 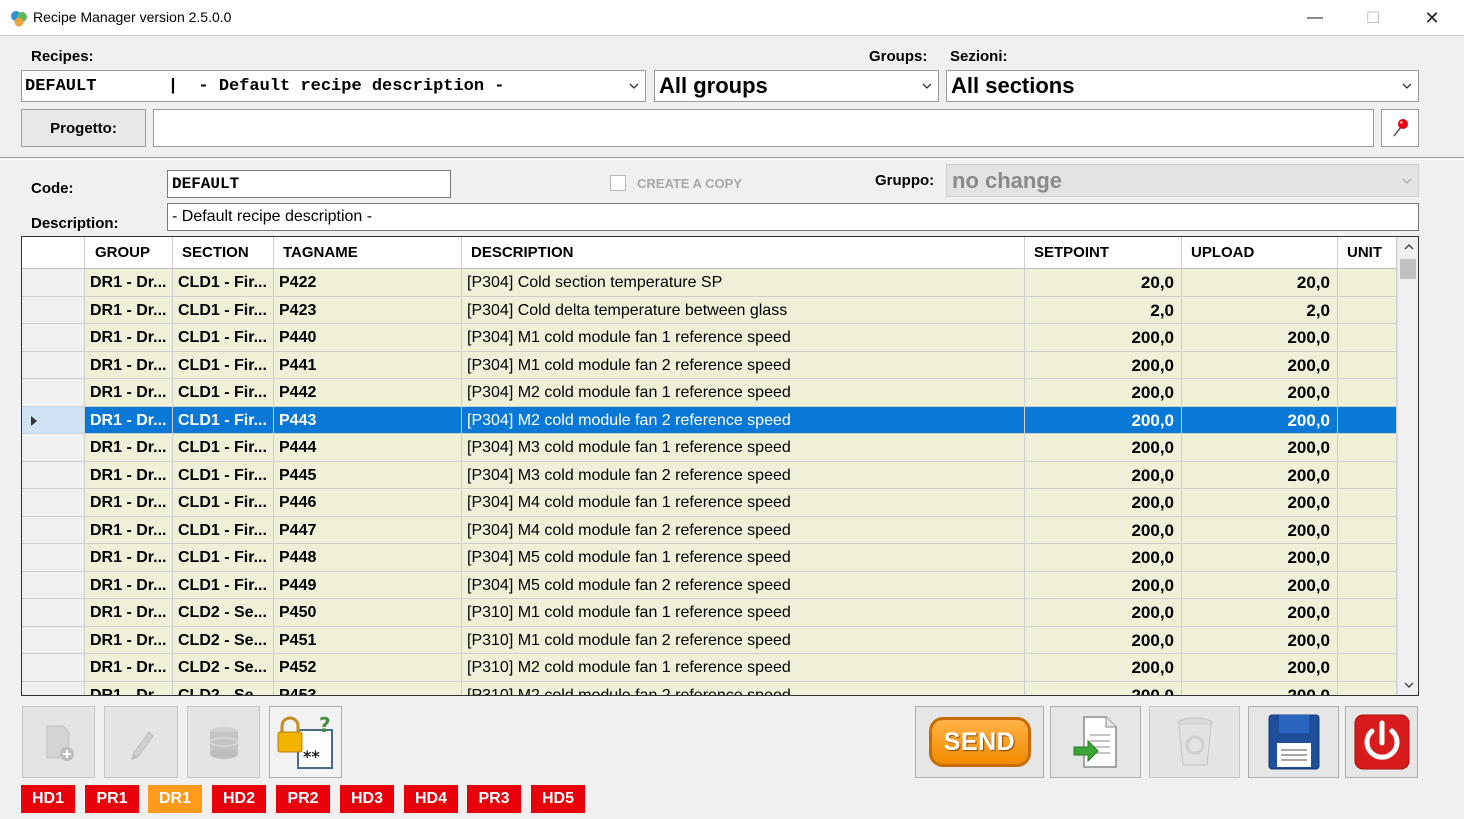 What do you see at coordinates (558, 799) in the screenshot?
I see `station-tag-hd5: HD5` at bounding box center [558, 799].